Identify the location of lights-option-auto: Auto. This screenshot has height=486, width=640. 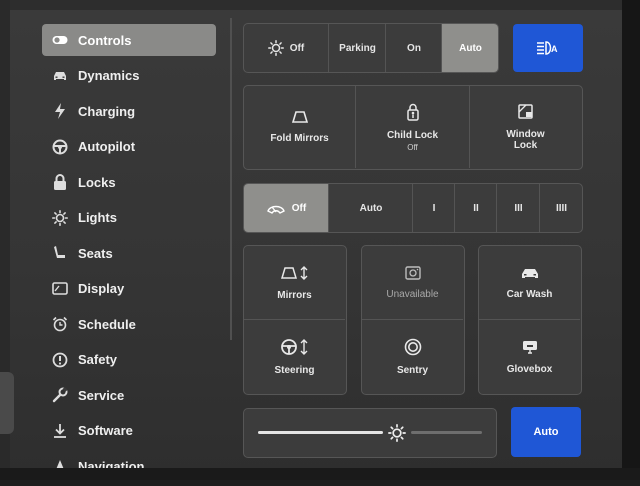
(469, 48).